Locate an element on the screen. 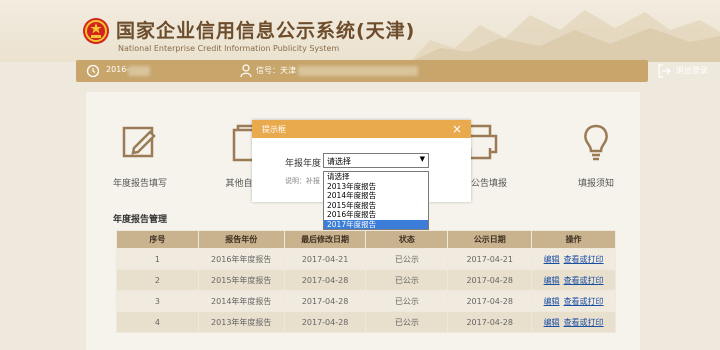  dropdown-option: 2016年度报告 is located at coordinates (376, 215).